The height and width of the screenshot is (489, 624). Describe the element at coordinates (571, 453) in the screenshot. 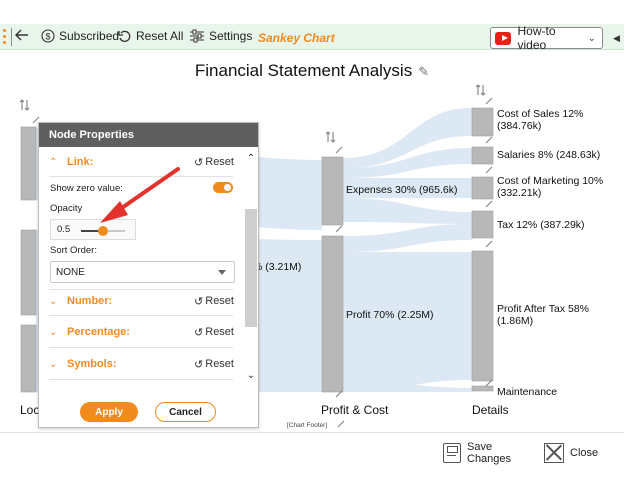

I see `close-button: Close` at that location.